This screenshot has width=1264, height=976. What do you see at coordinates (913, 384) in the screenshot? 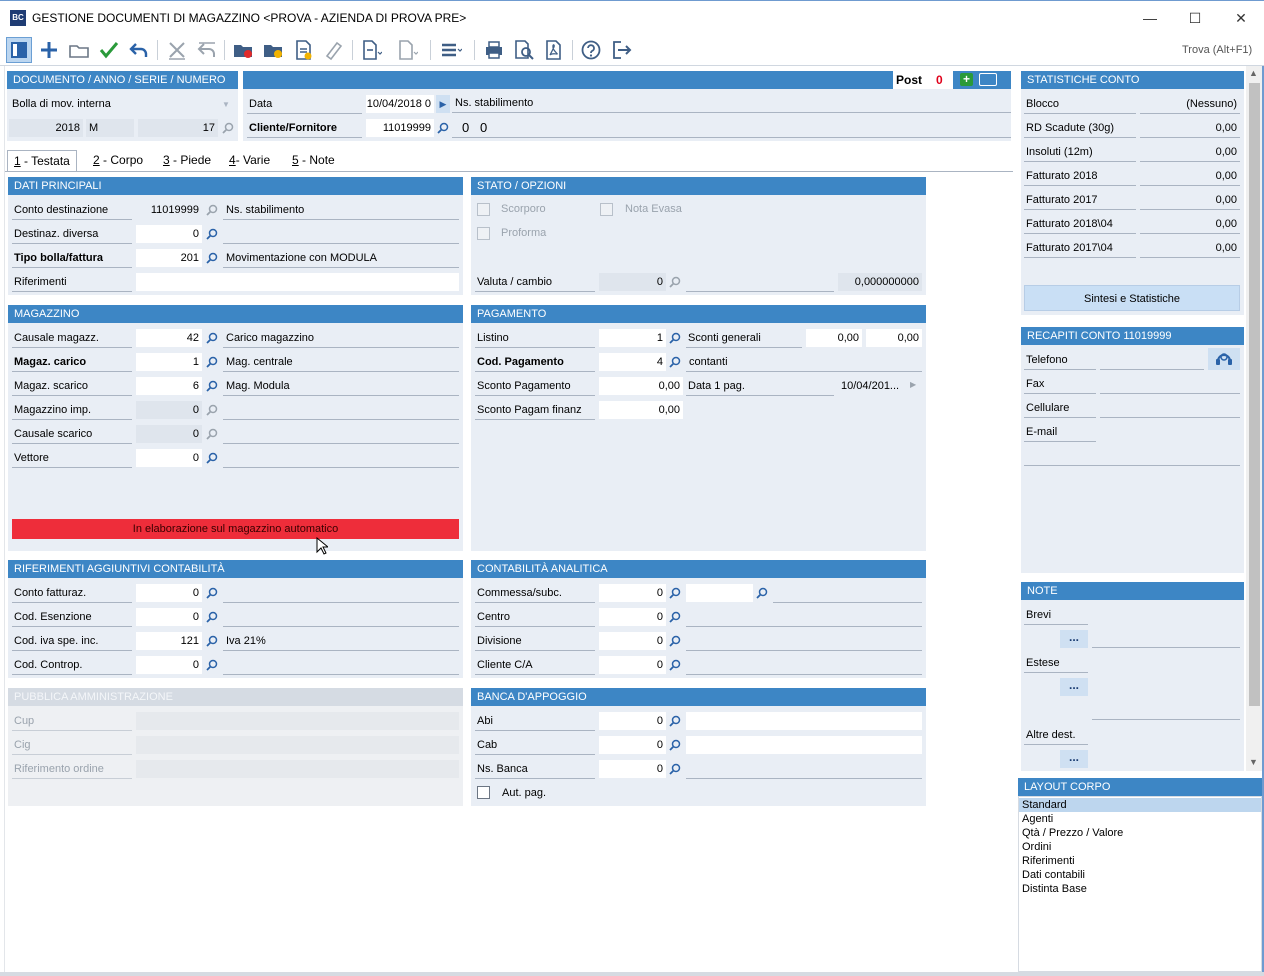
I see `chevron-right-icon: ▶` at bounding box center [913, 384].